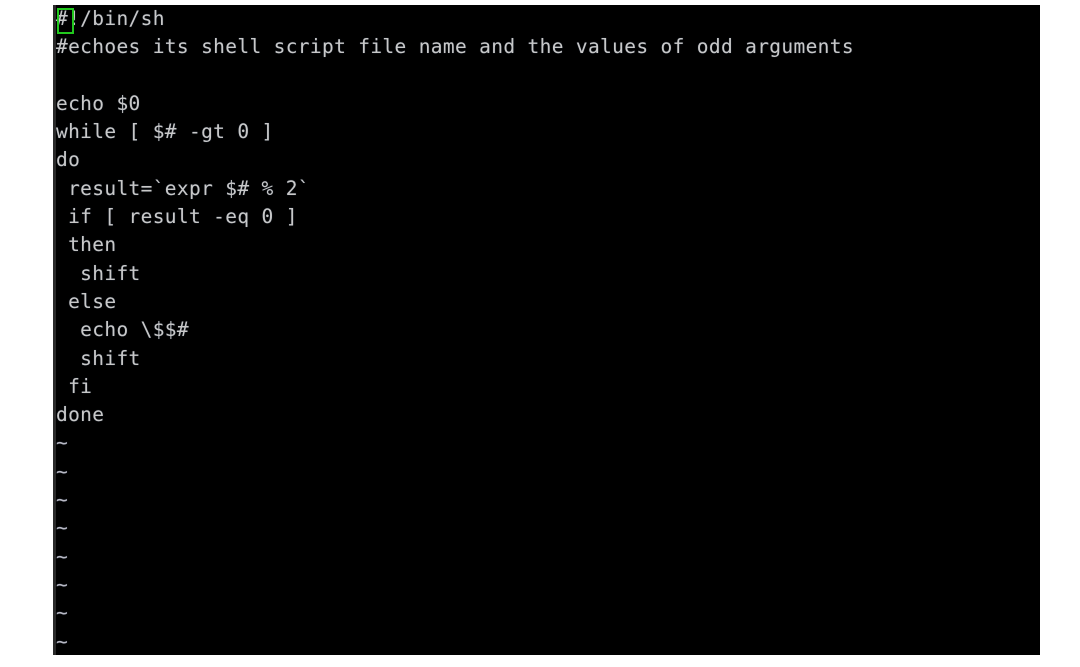 This screenshot has width=1080, height=667. Describe the element at coordinates (165, 132) in the screenshot. I see `code-line: while [ $# -gt 0 ]` at that location.